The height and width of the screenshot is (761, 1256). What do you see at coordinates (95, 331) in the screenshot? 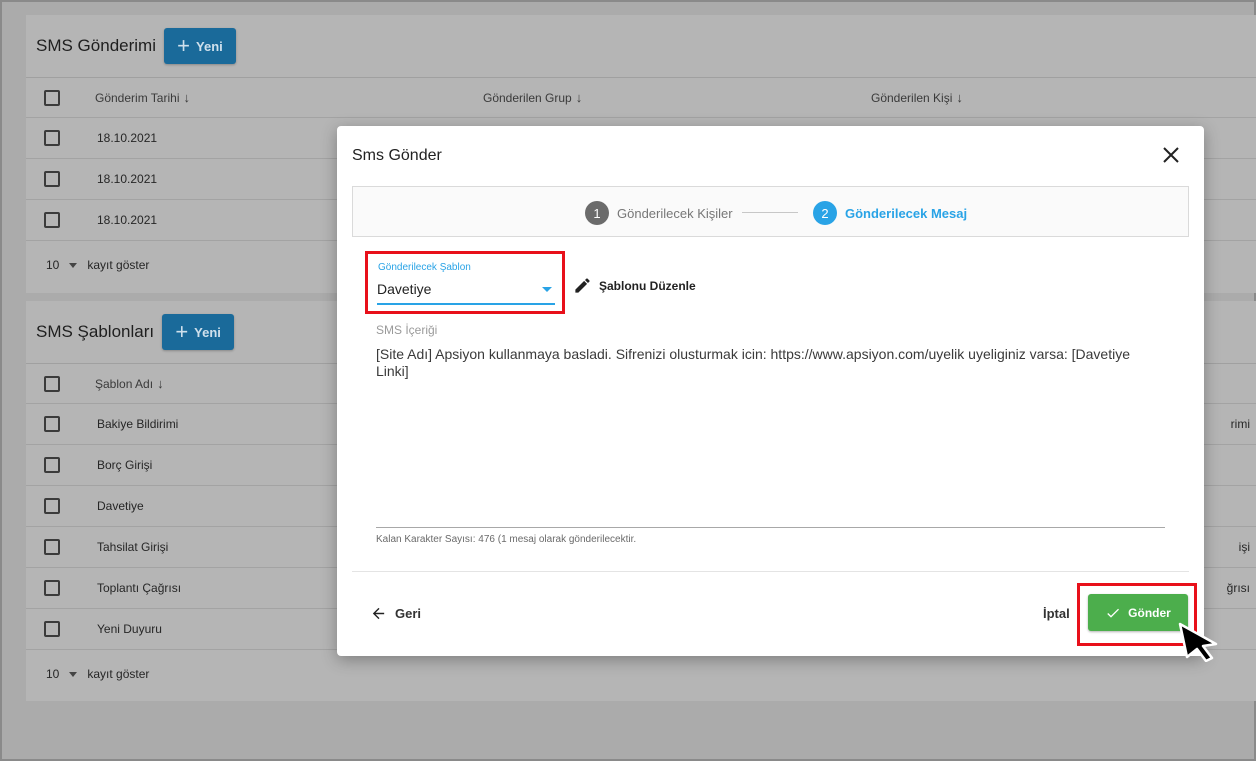
I see `sms-templates-title: SMS Şablonları` at bounding box center [95, 331].